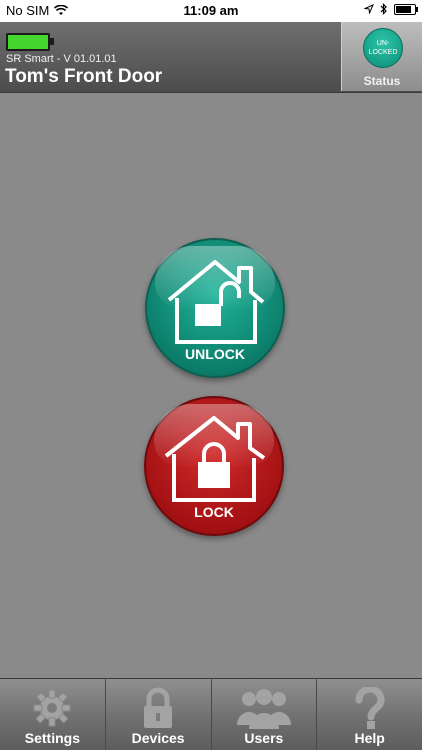  I want to click on gear-icon, so click(52, 708).